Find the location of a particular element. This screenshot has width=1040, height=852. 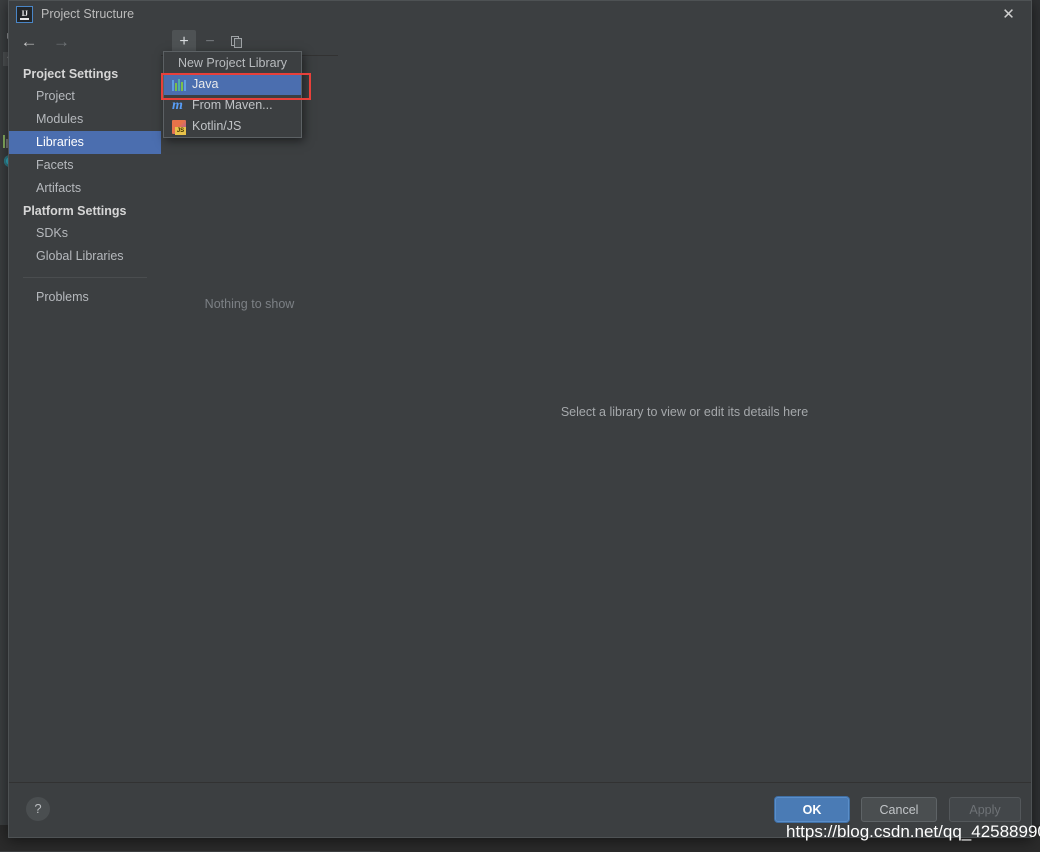

sidebar-item-global-libraries: Global Libraries is located at coordinates (85, 256).